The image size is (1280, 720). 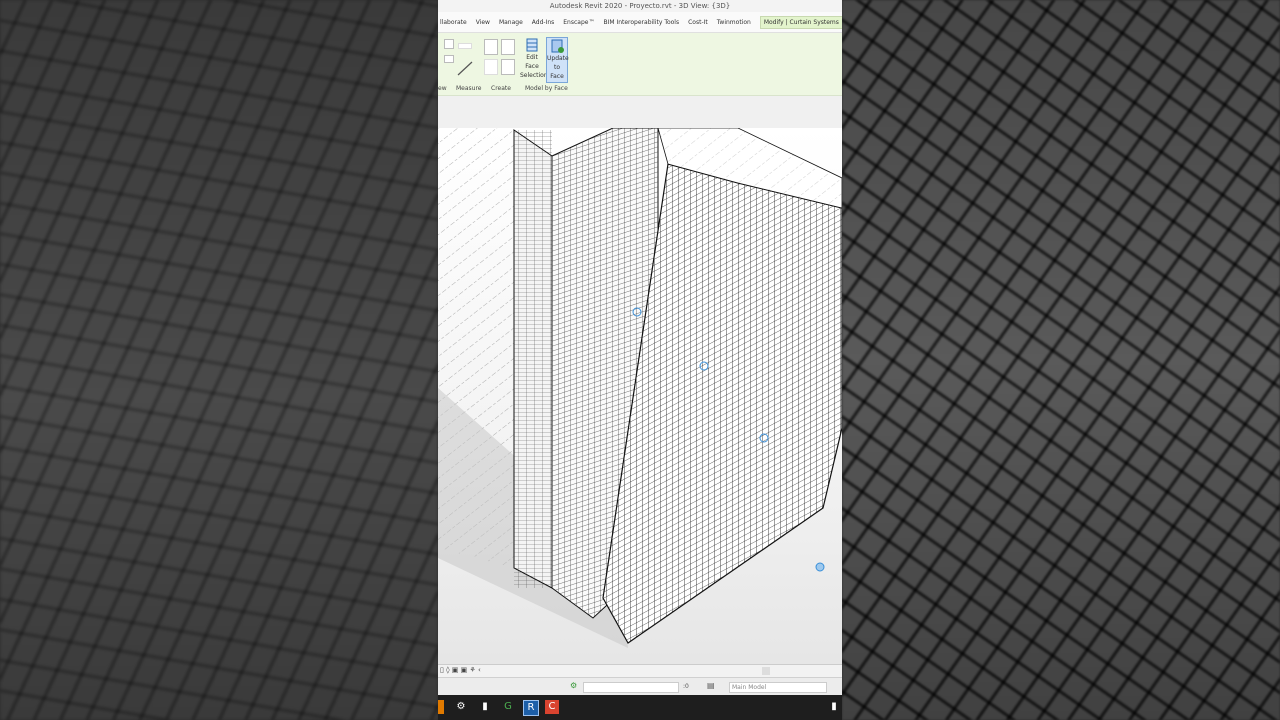 I want to click on settings-icon: ⚙, so click(x=461, y=707).